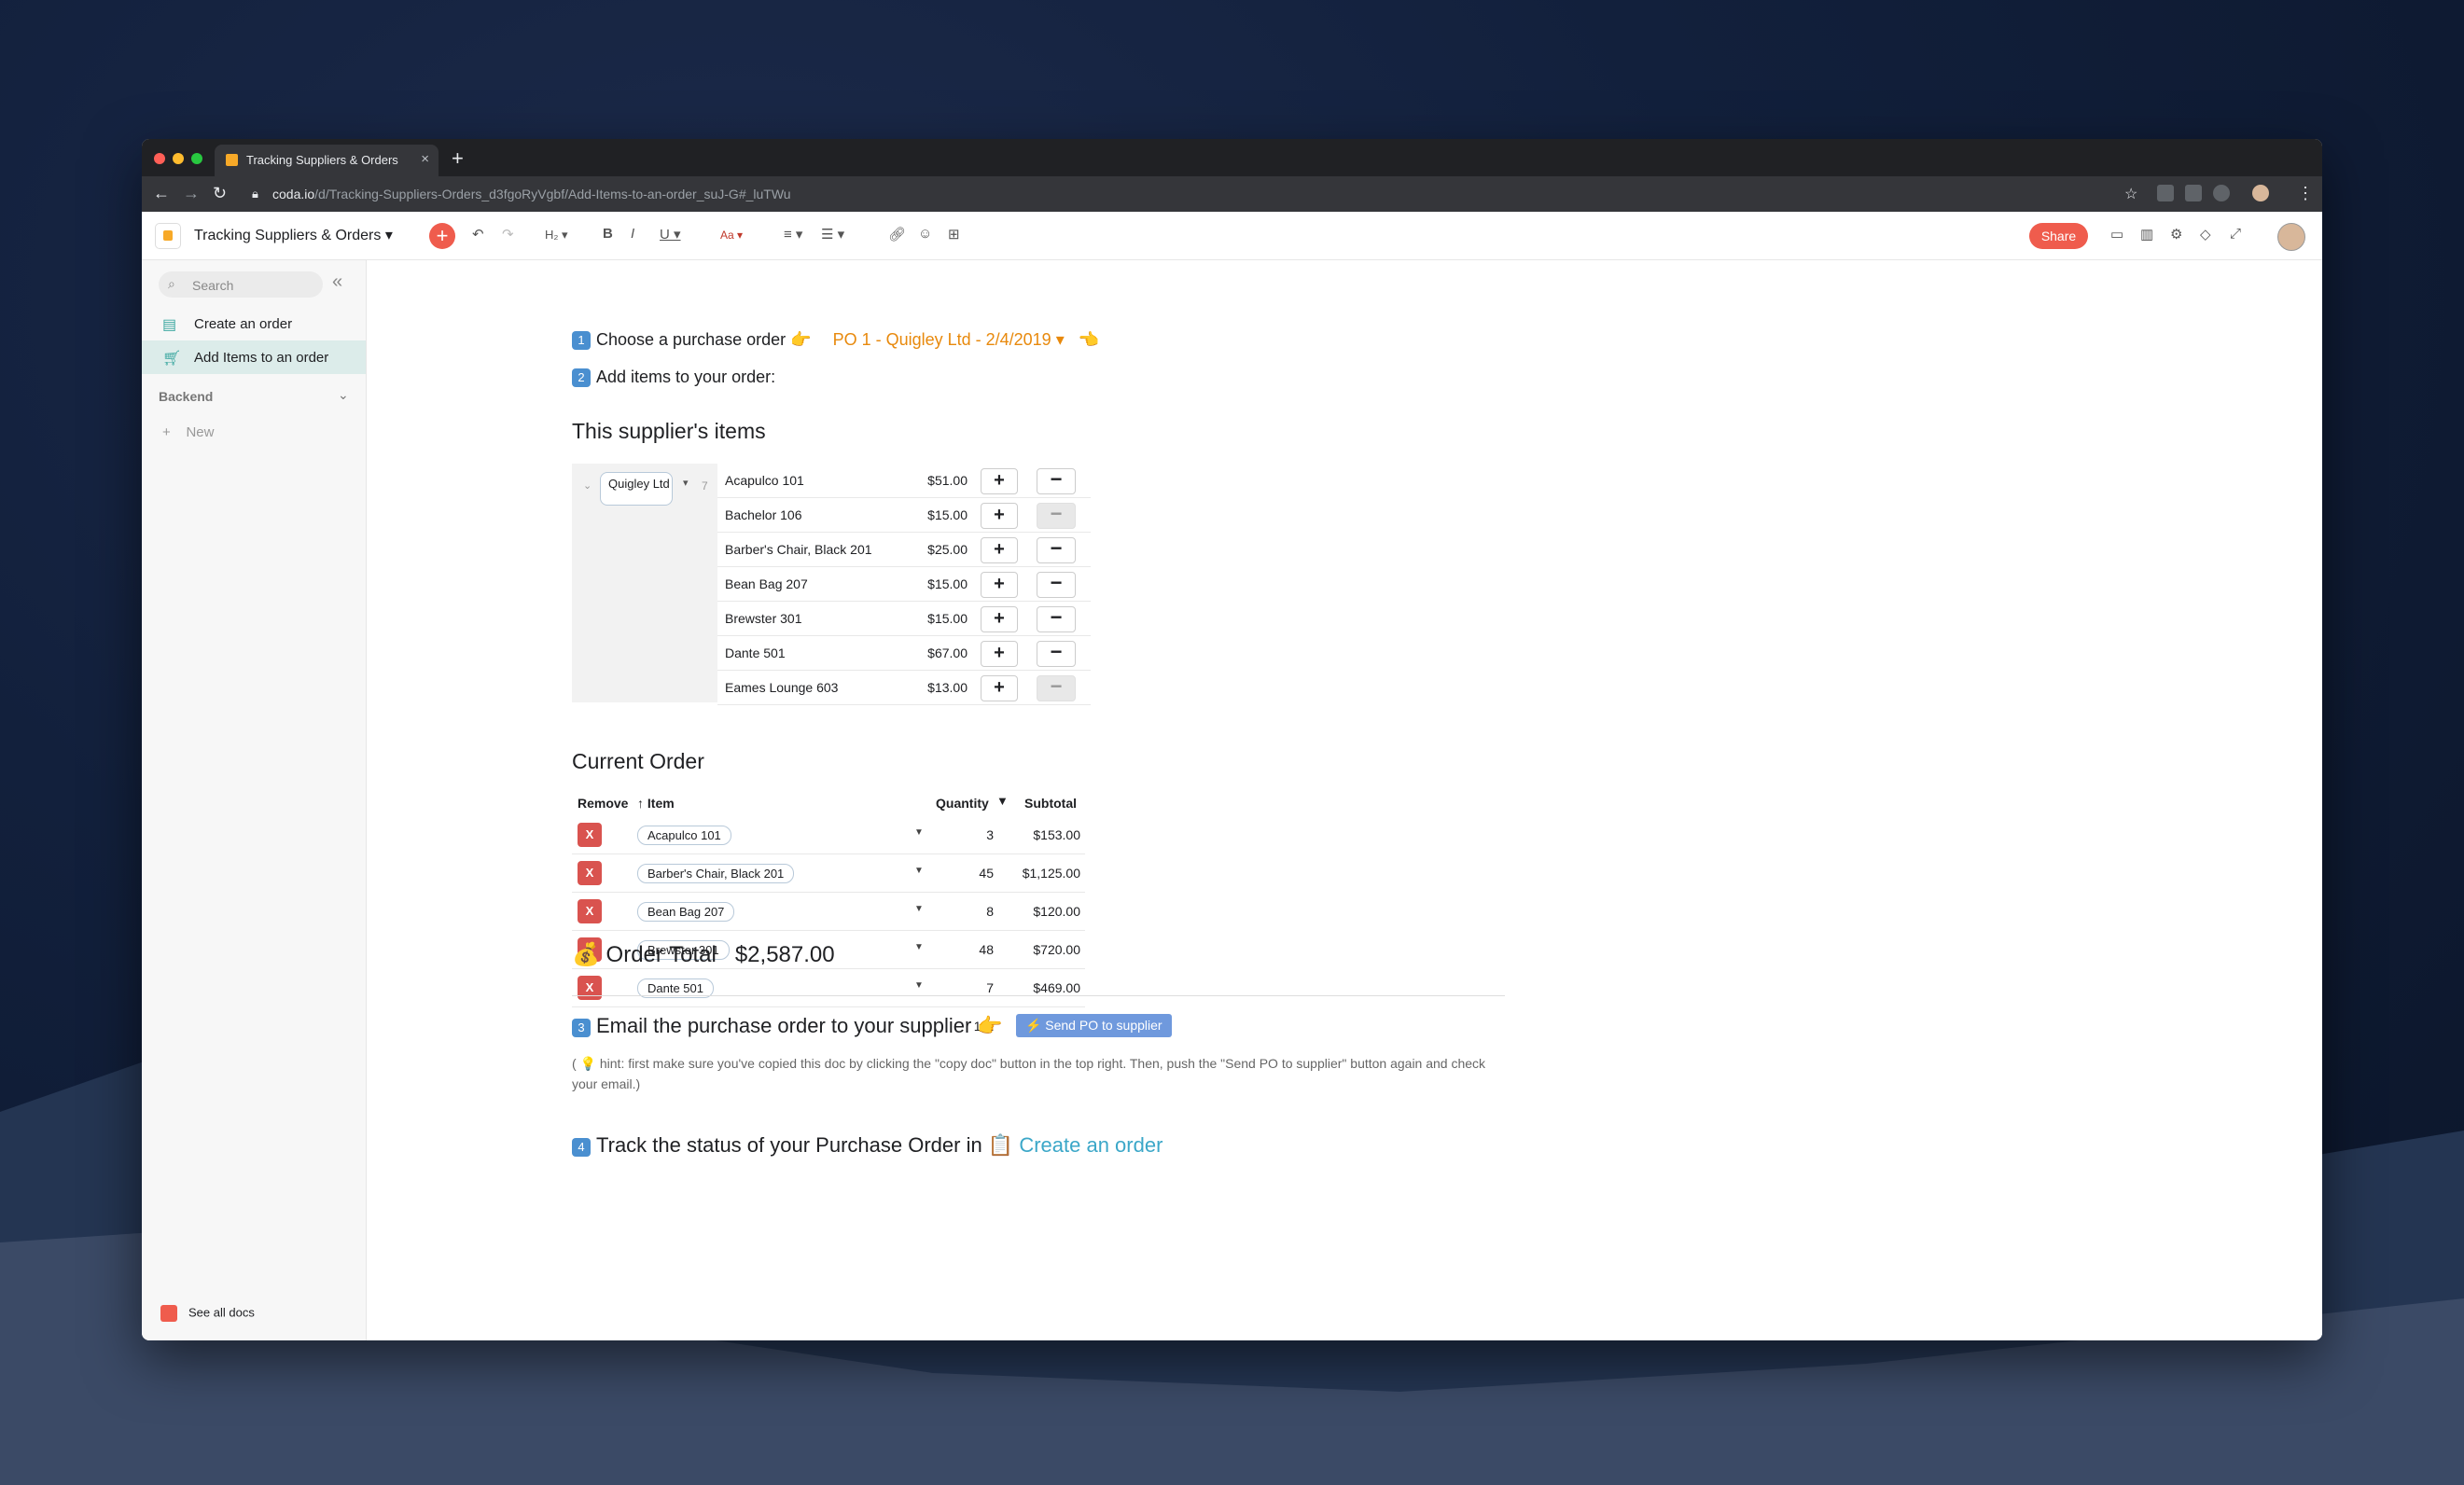 The width and height of the screenshot is (2464, 1485). I want to click on suppliers-items-heading: This supplier's items, so click(669, 431).